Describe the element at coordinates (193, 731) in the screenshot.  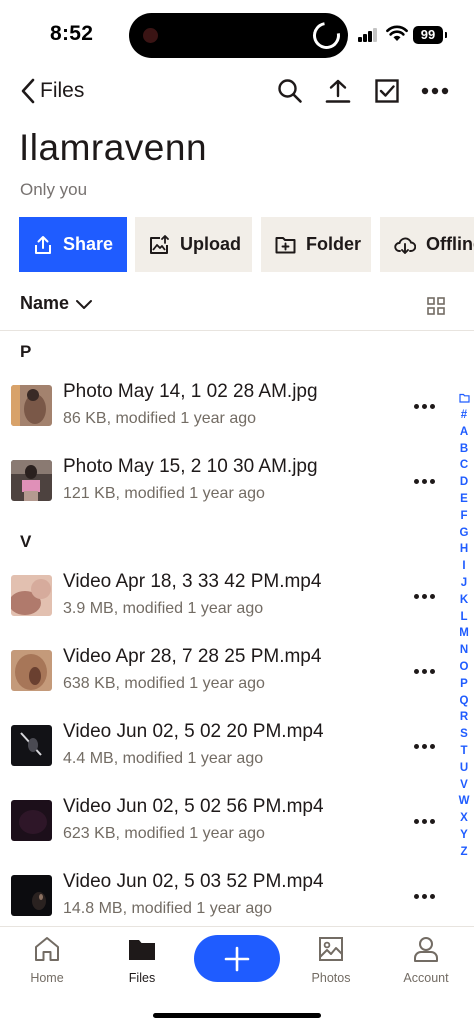
I see `file-name: Video Jun 02, 5 02 20 PM.mp4` at that location.